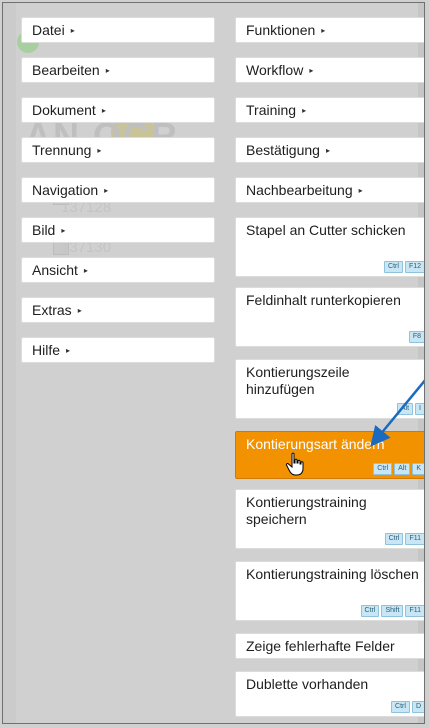  I want to click on key-badge: F8, so click(416, 337).